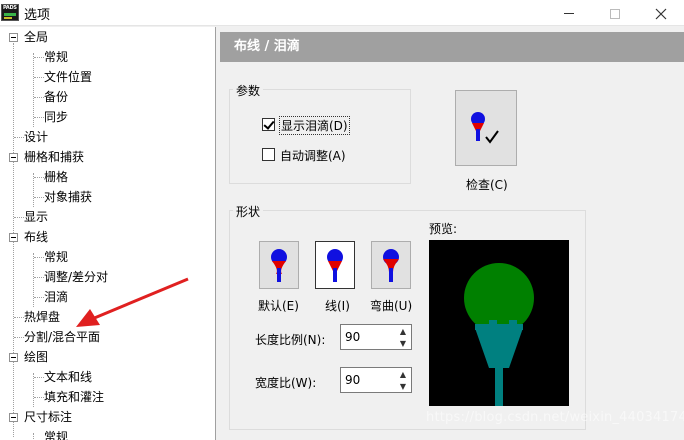  I want to click on tree-item-label: 显示, so click(36, 217).